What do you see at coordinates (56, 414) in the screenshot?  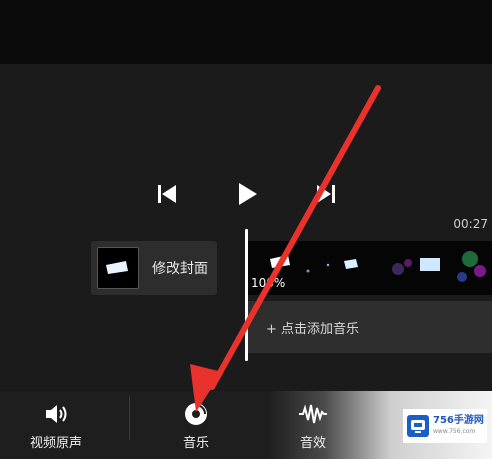 I see `speaker-icon` at bounding box center [56, 414].